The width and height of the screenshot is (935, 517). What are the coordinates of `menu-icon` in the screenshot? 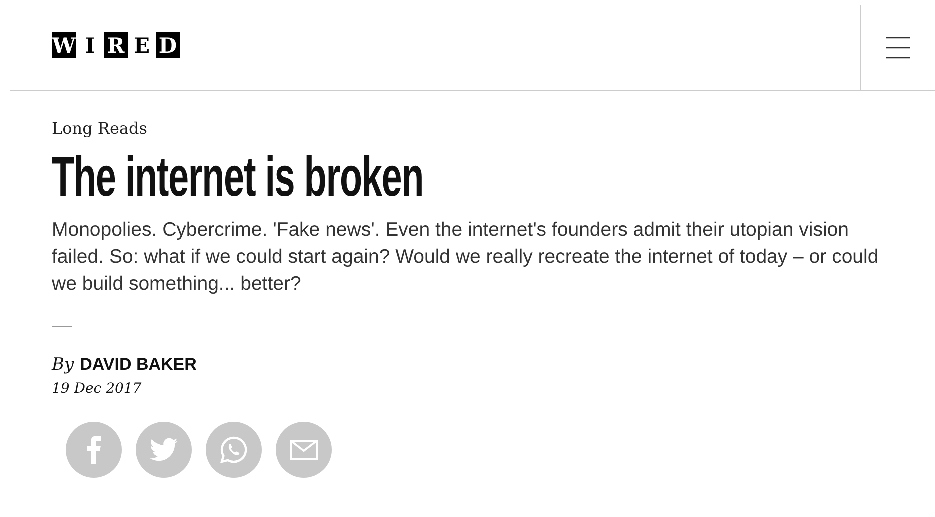 It's located at (898, 47).